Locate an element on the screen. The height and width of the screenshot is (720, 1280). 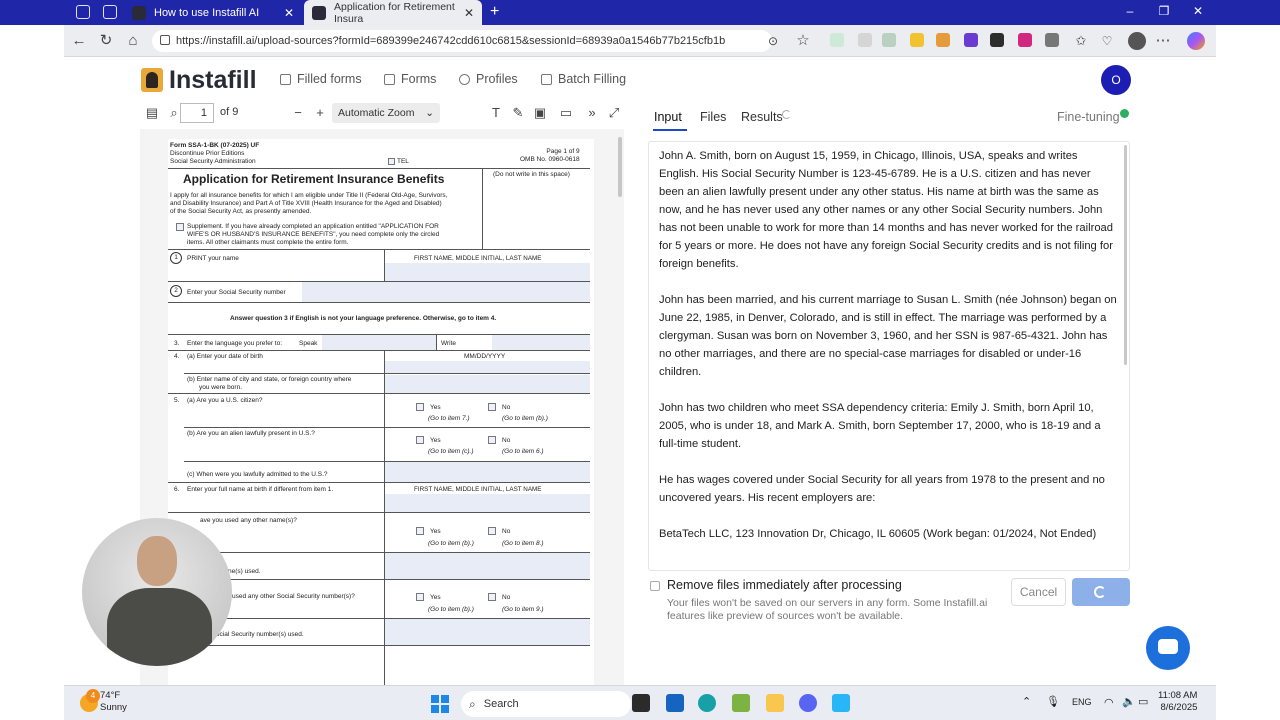
taskbar-search: ⌕ Search is located at coordinates (546, 704).